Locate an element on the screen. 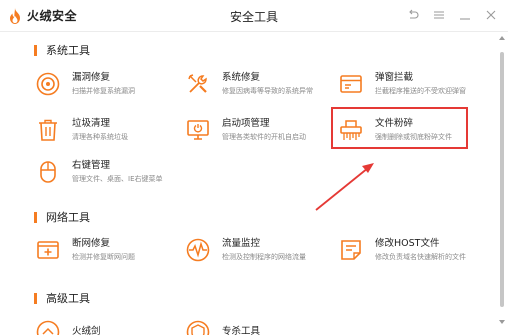 This screenshot has height=335, width=508. scroll-down-arrow-icon is located at coordinates (502, 322).